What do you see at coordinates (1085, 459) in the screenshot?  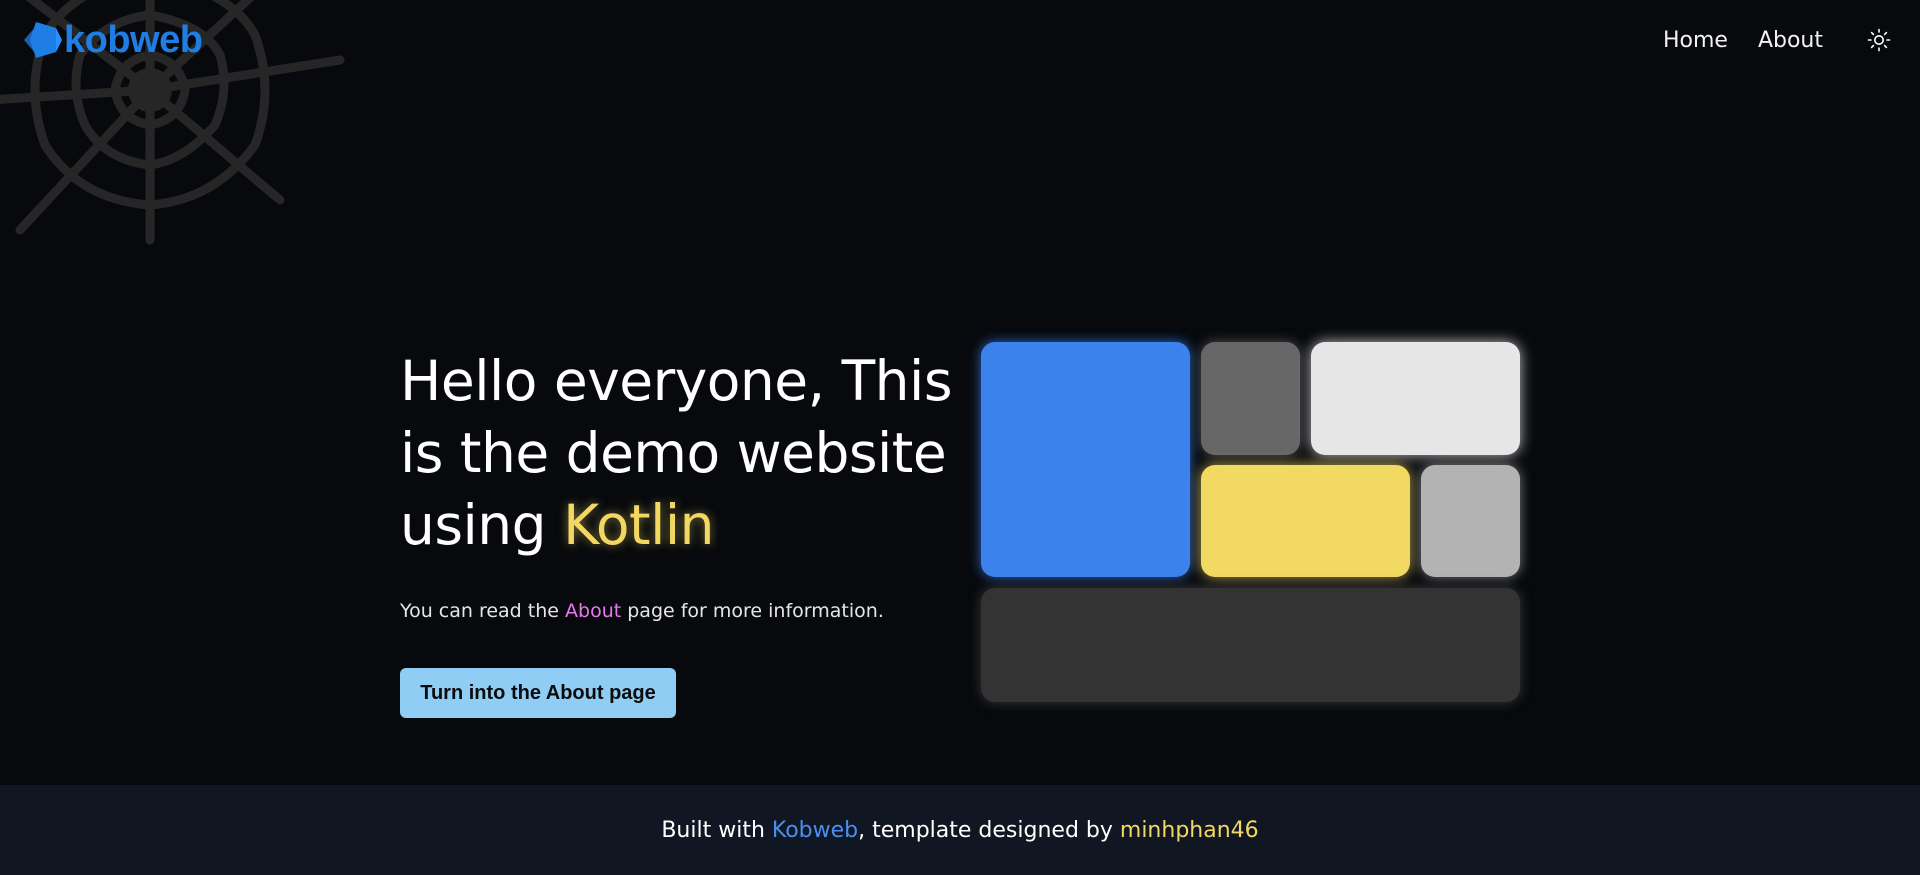 I see `blue-tile` at bounding box center [1085, 459].